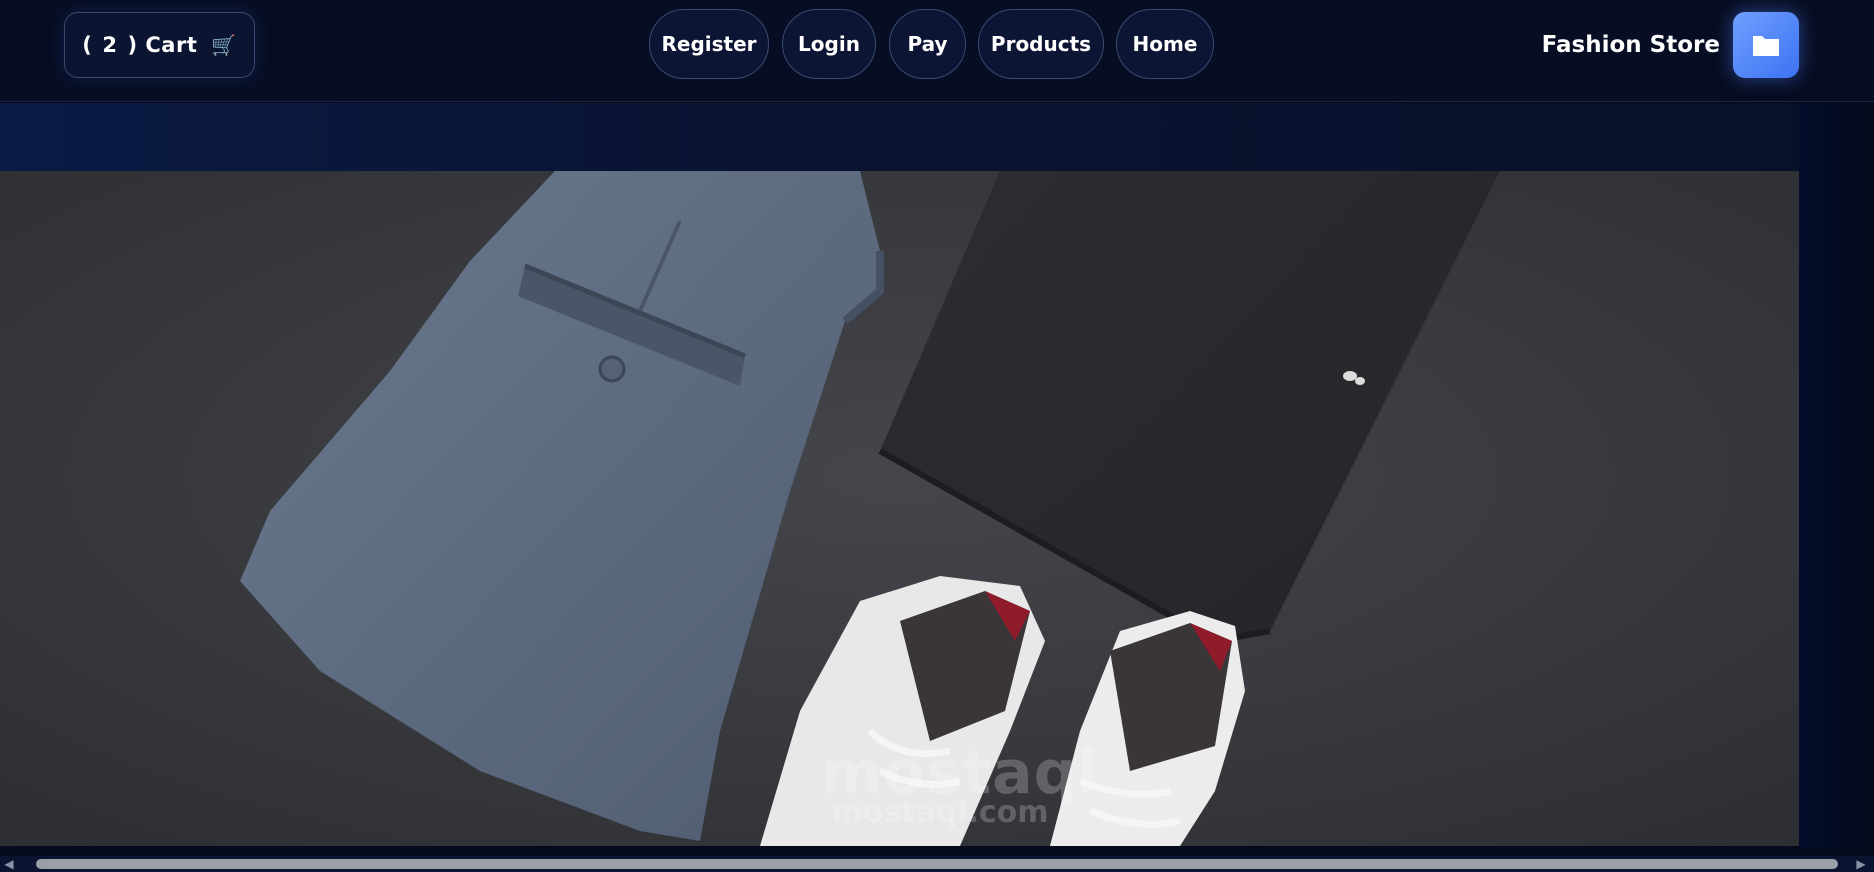 The image size is (1874, 872). I want to click on scrollbar-thumb, so click(937, 864).